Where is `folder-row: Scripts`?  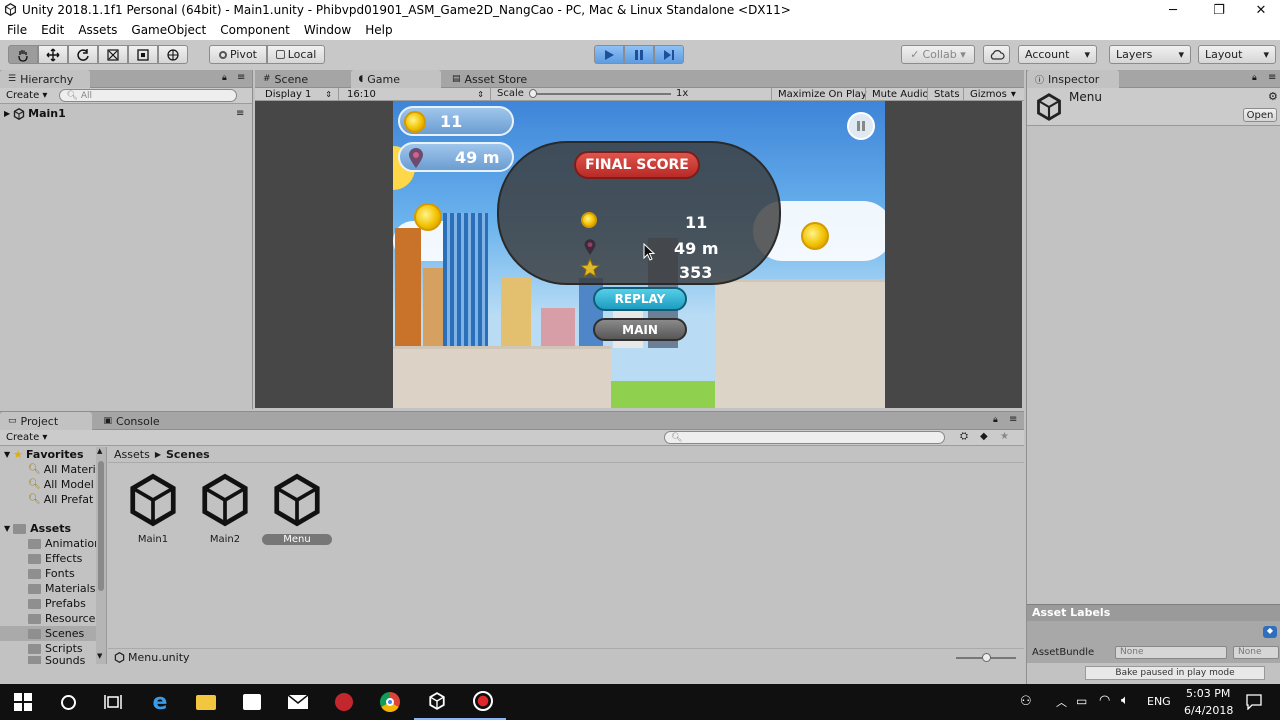
folder-row: Scripts is located at coordinates (53, 648).